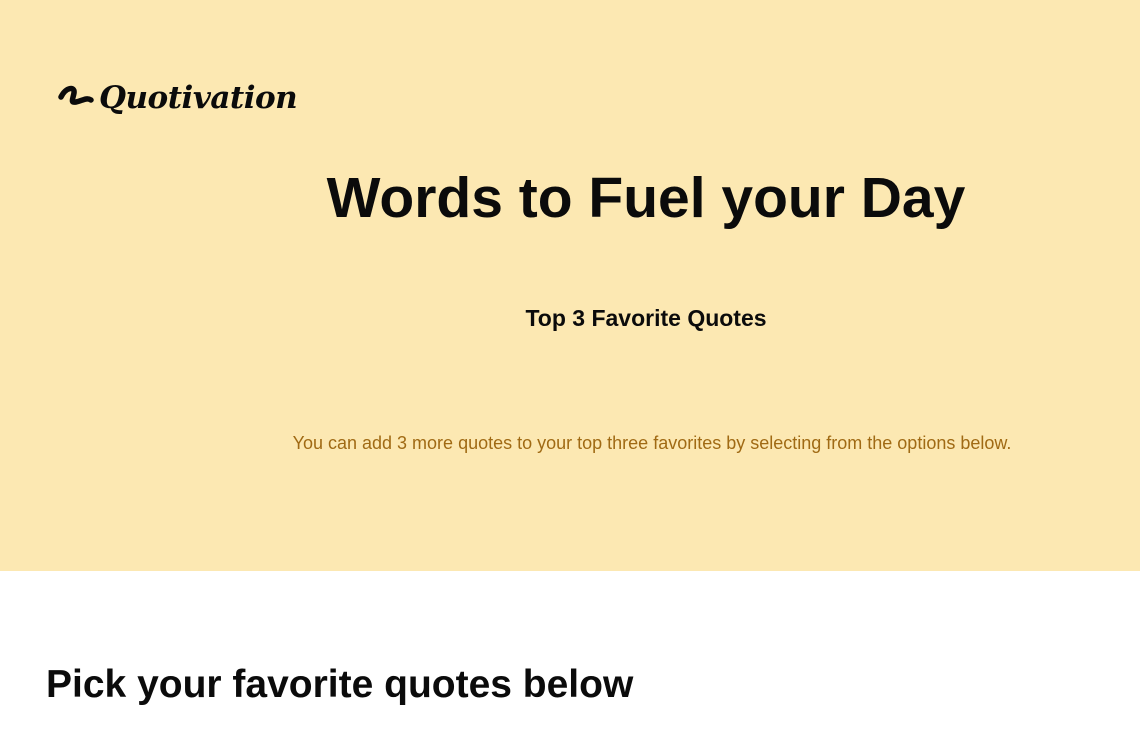 Image resolution: width=1140 pixels, height=752 pixels. What do you see at coordinates (340, 684) in the screenshot?
I see `picker-section-title: Pick your favorite quotes below` at bounding box center [340, 684].